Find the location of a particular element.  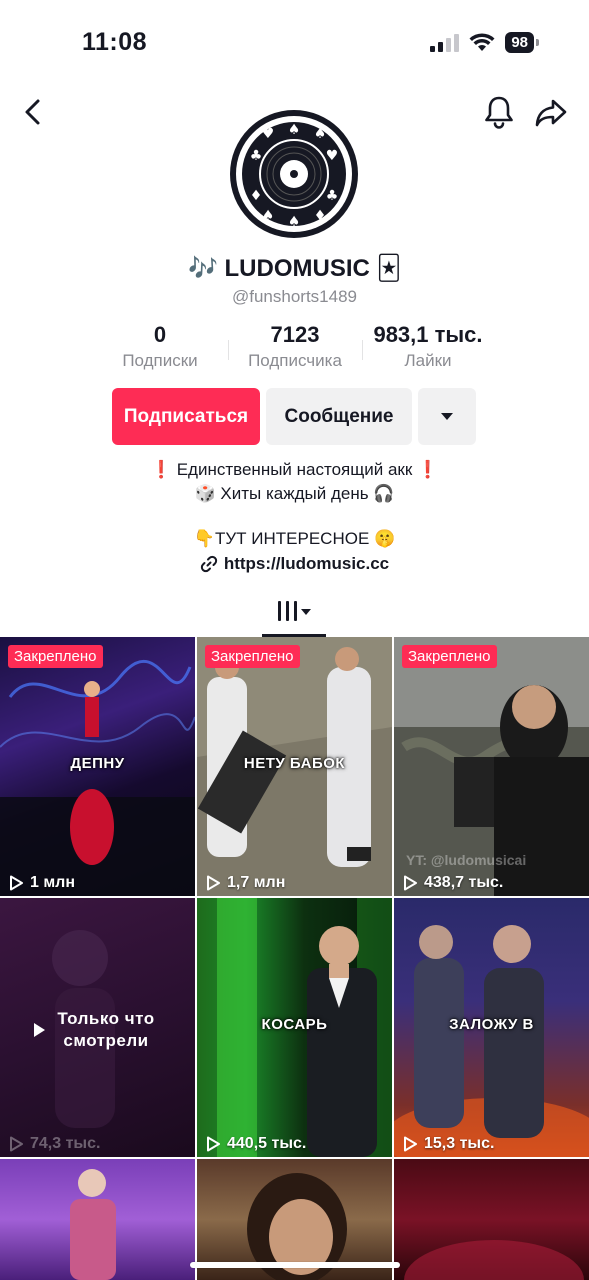

view-count: 15,3 тыс. is located at coordinates (448, 1144).